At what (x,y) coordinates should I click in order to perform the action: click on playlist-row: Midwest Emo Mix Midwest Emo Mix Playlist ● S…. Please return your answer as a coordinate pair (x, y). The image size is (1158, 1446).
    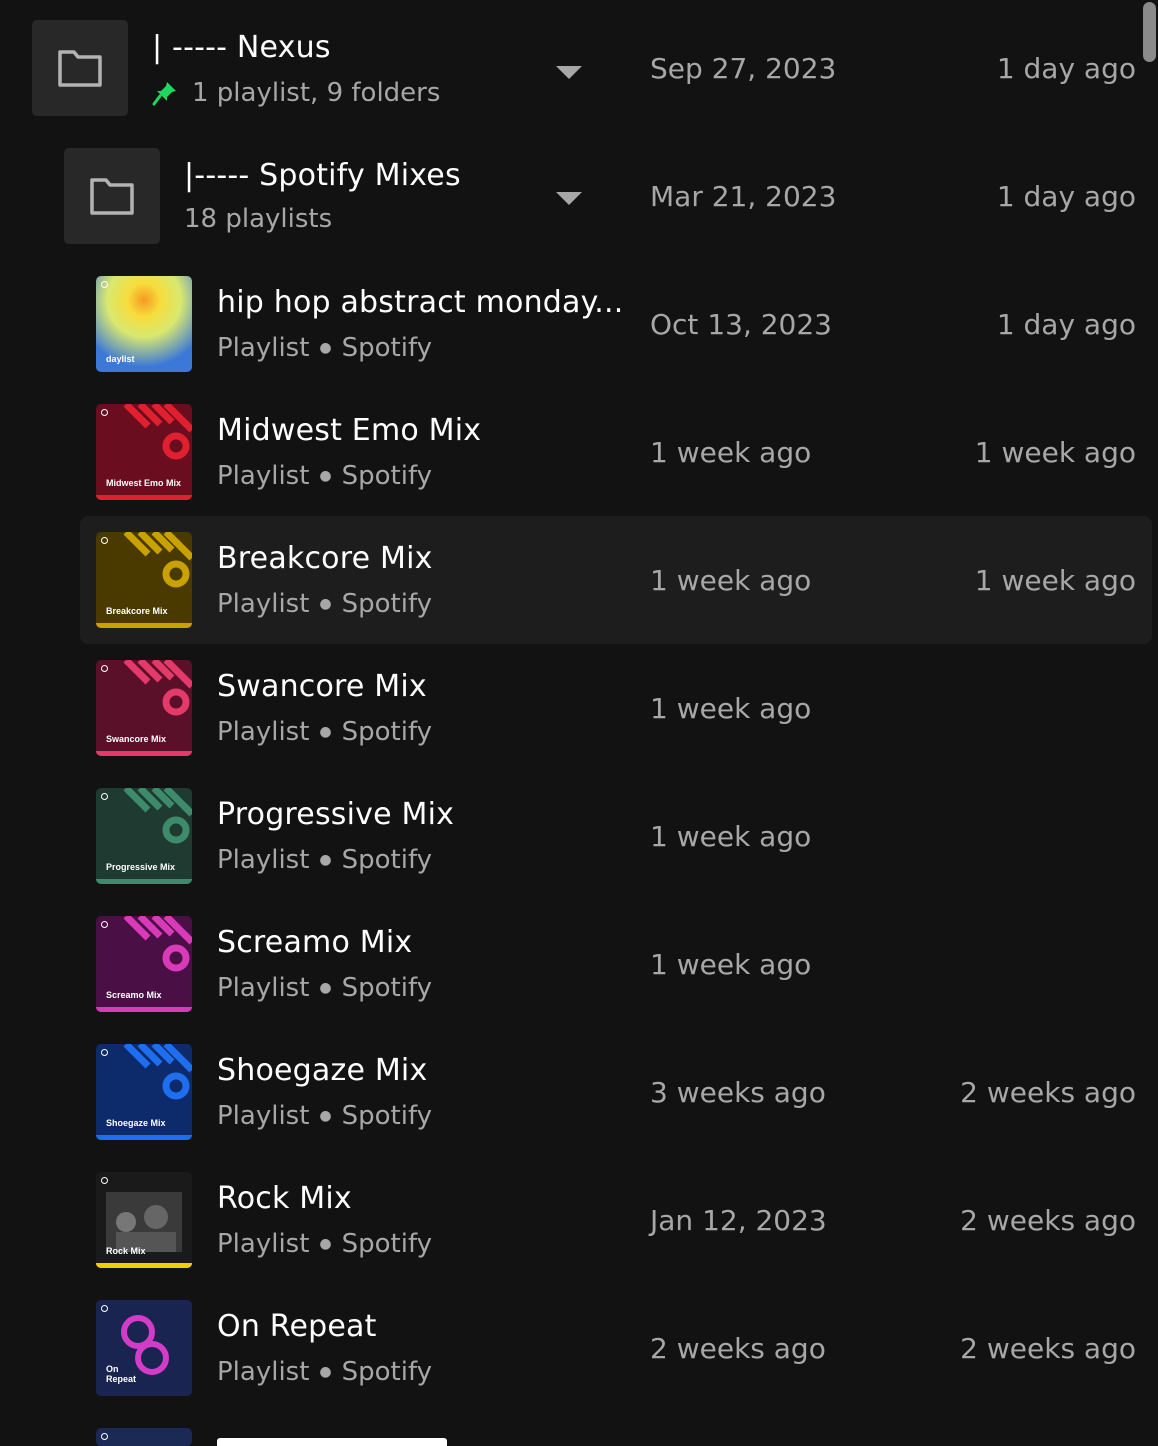
    Looking at the image, I should click on (579, 452).